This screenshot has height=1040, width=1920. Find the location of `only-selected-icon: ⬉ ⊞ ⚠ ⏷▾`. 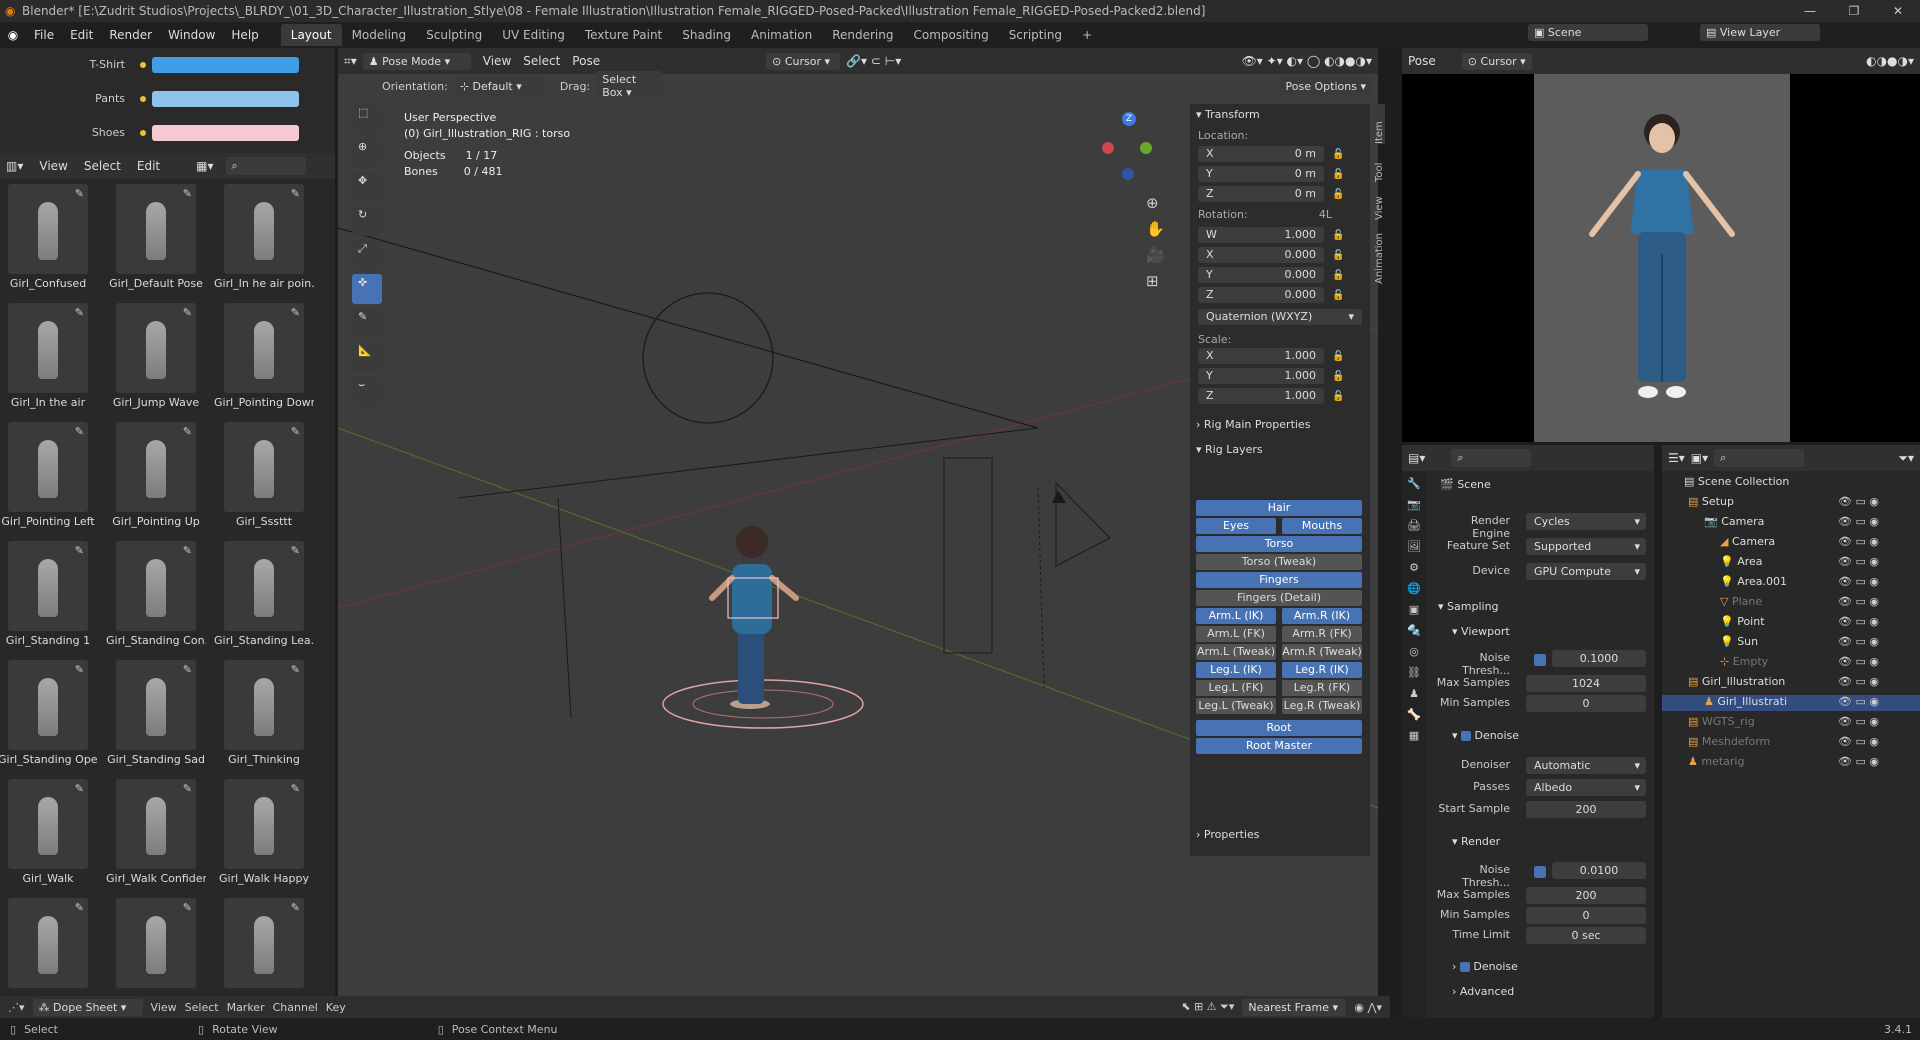

only-selected-icon: ⬉ ⊞ ⚠ ⏷▾ is located at coordinates (1207, 1007).